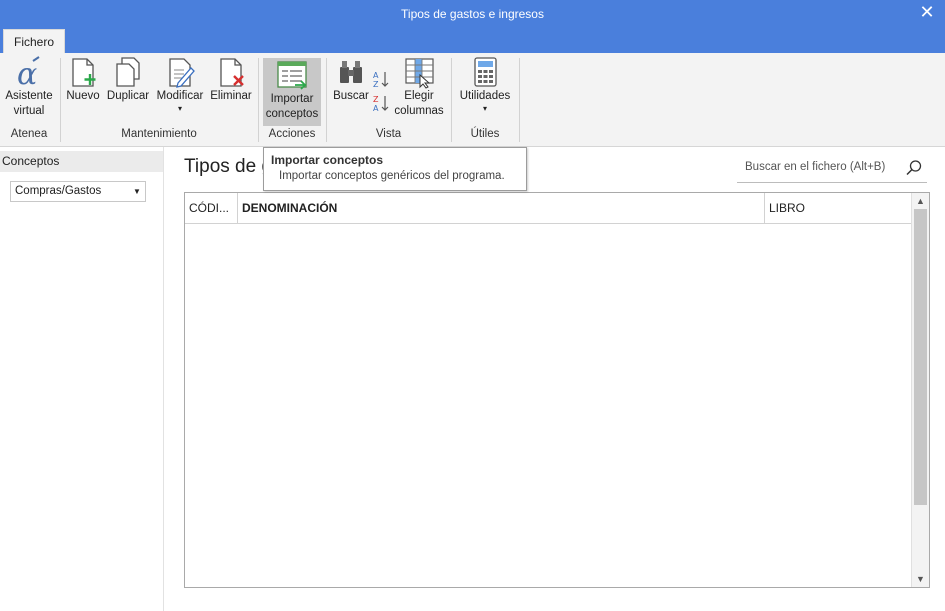 The height and width of the screenshot is (611, 945). I want to click on import-list-icon, so click(292, 75).